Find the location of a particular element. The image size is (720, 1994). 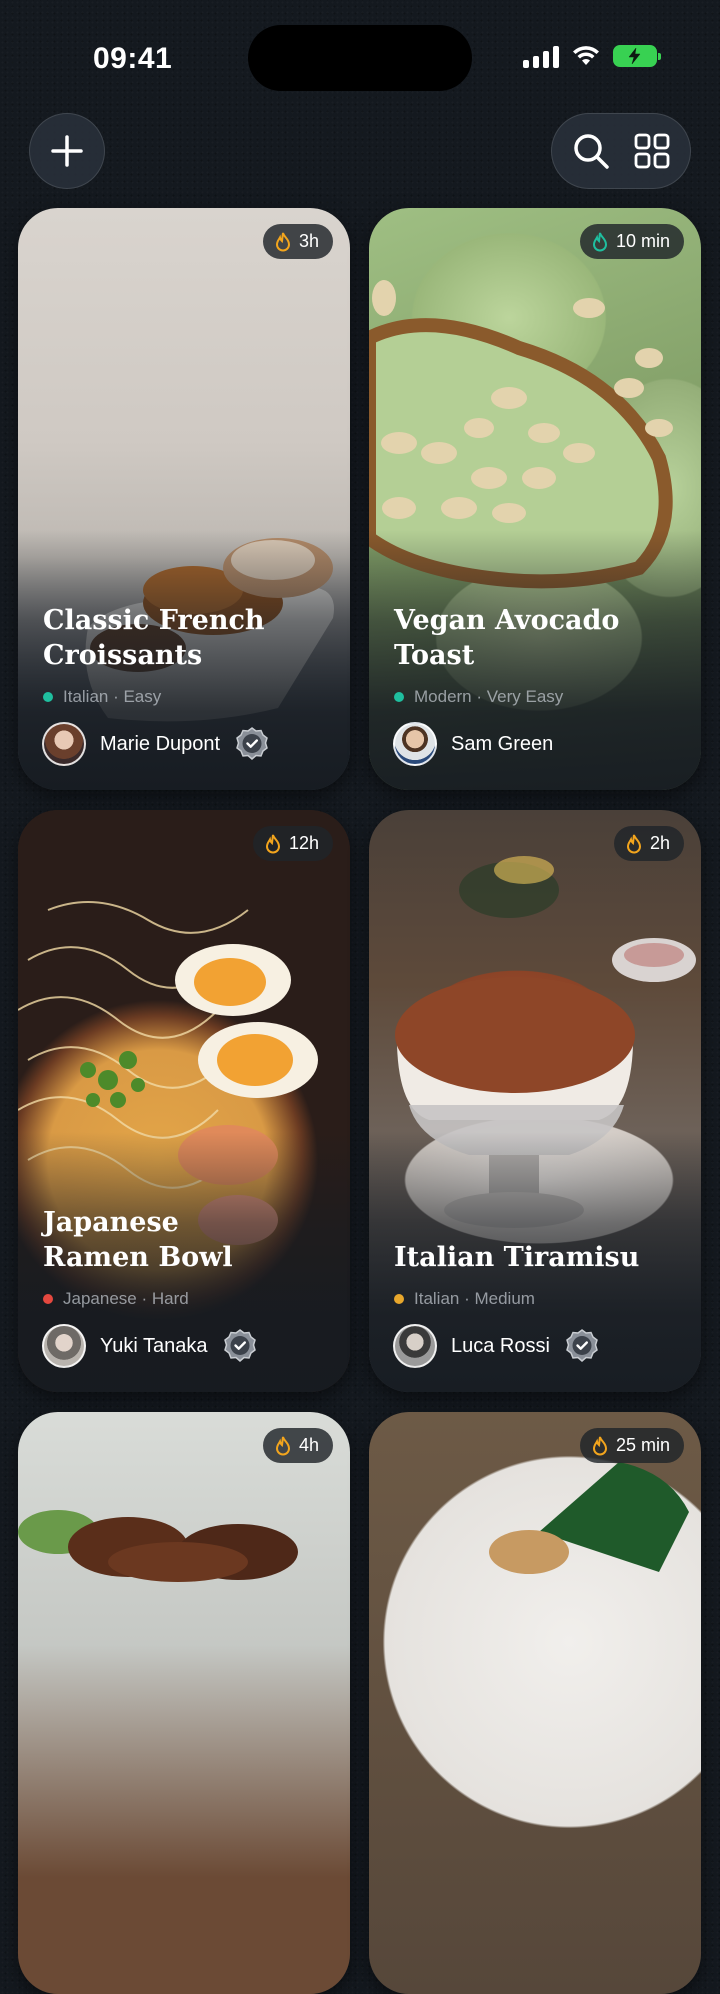

search-button is located at coordinates (591, 151).